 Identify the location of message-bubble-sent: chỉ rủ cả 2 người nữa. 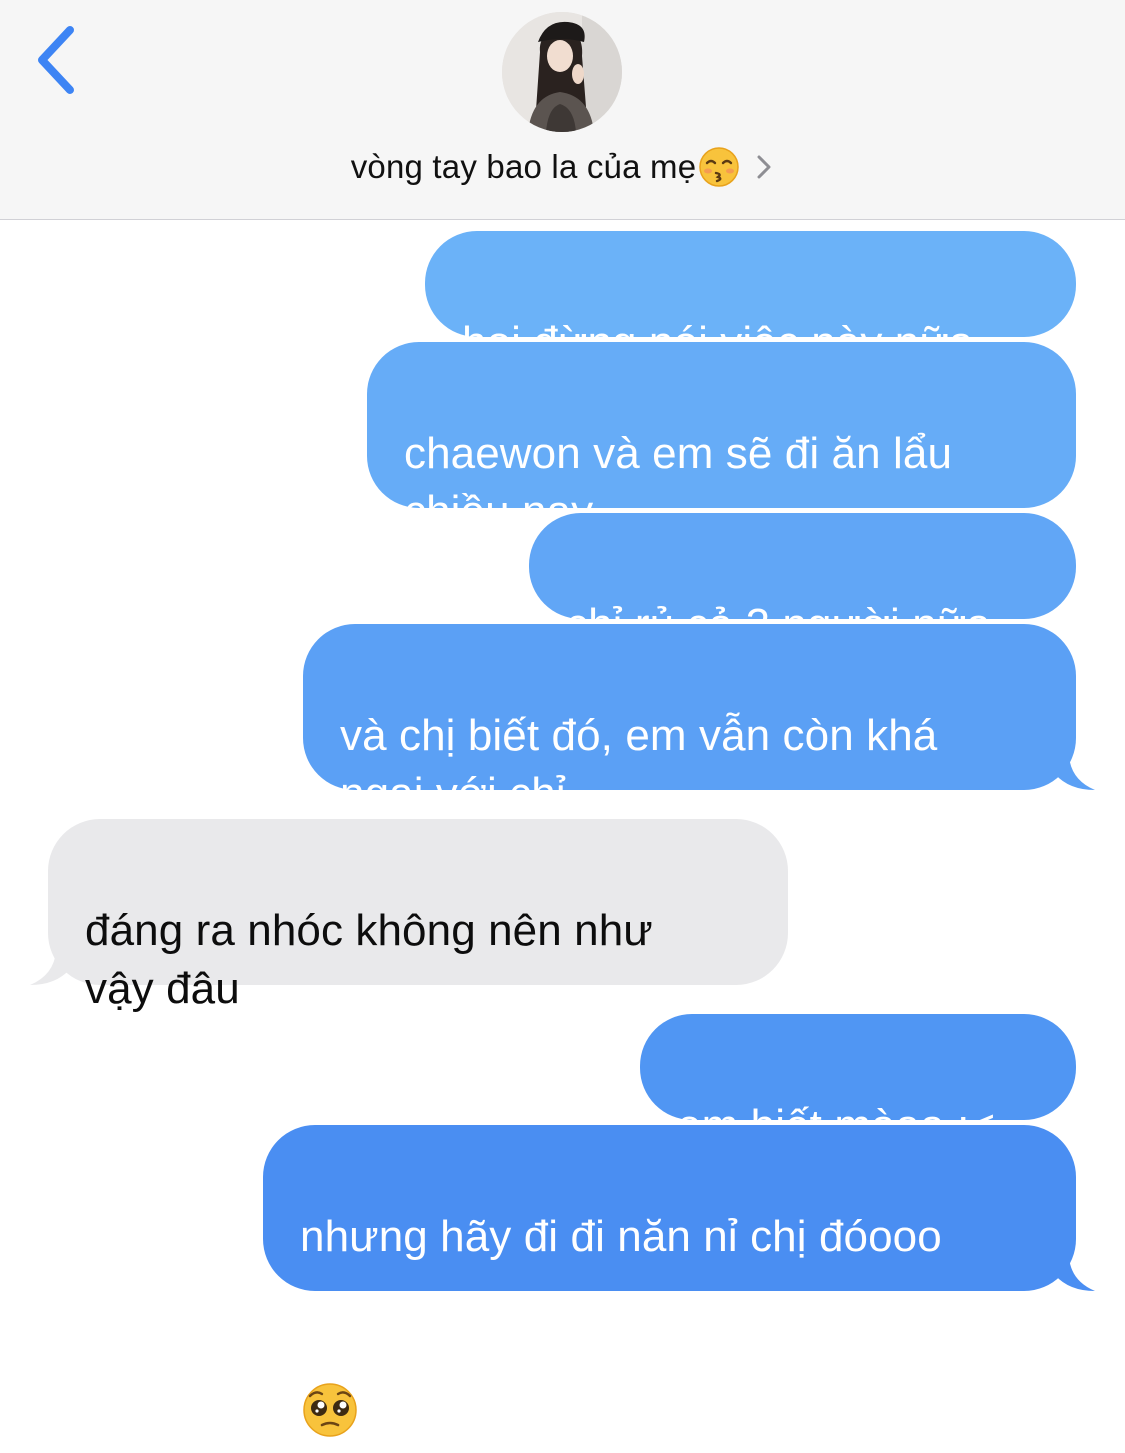
(802, 581).